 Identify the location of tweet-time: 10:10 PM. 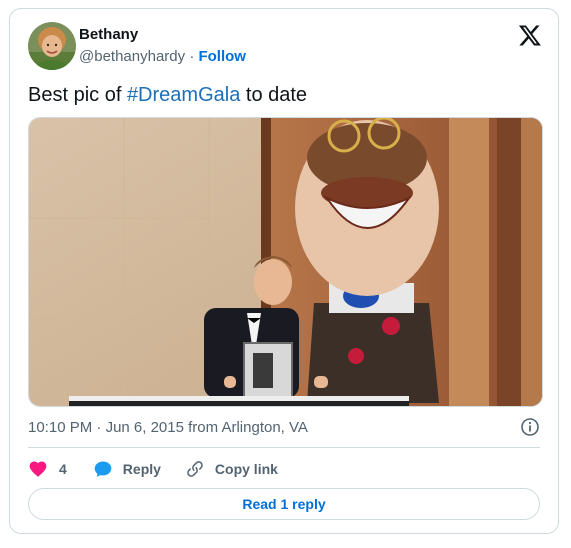
(60, 427).